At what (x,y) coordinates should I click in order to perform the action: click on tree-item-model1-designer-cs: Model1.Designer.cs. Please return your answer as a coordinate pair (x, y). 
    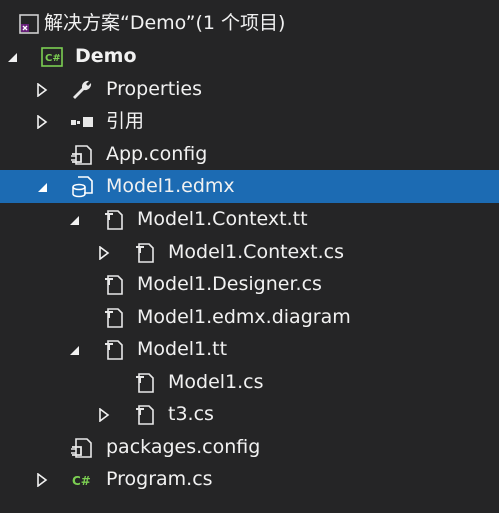
    Looking at the image, I should click on (249, 284).